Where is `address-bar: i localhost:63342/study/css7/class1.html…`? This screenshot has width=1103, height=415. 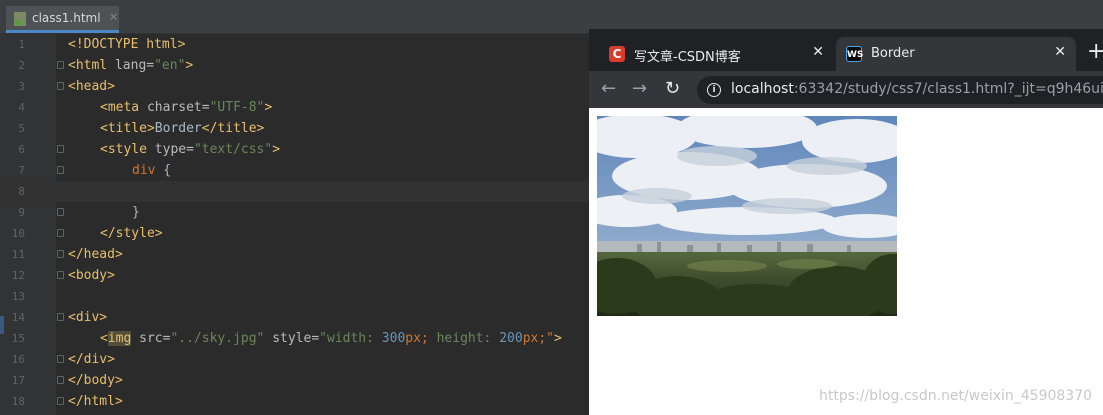 address-bar: i localhost:63342/study/css7/class1.html… is located at coordinates (900, 90).